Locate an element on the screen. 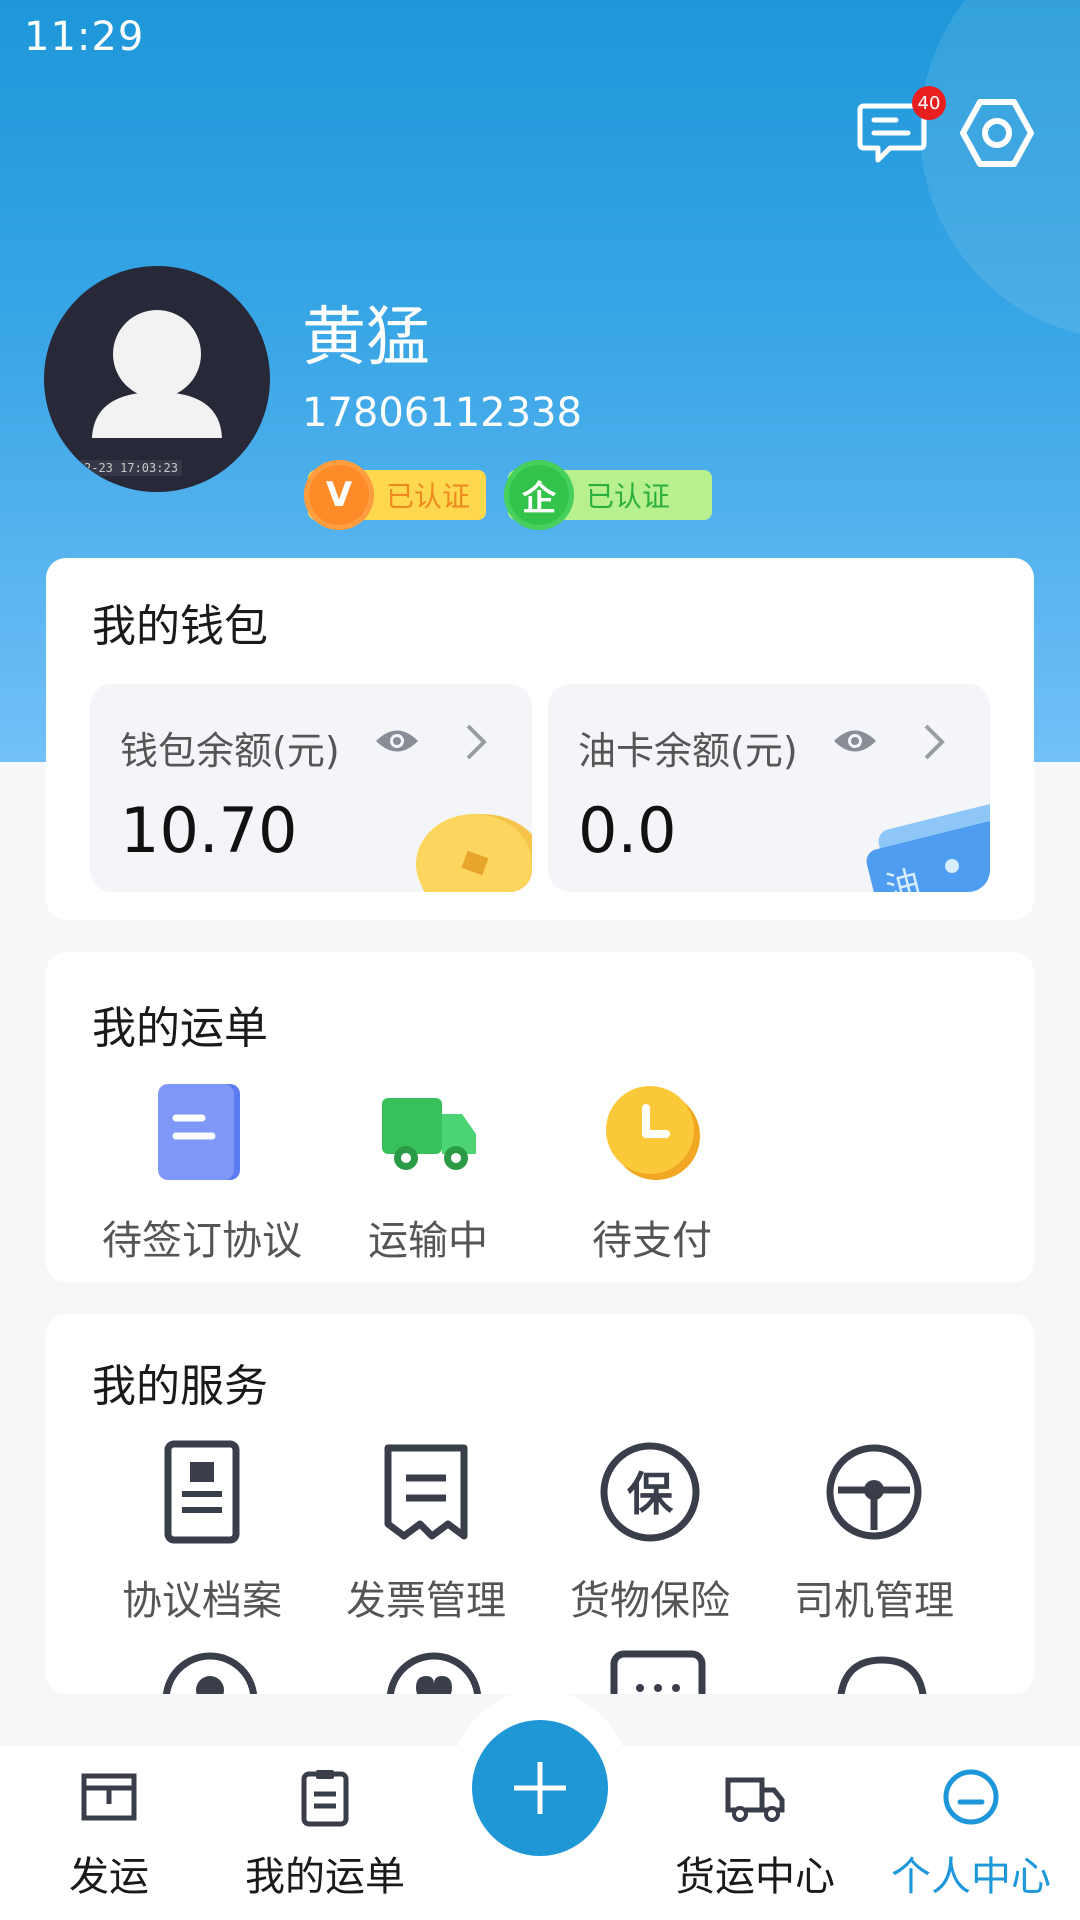 The height and width of the screenshot is (1920, 1080). fuel-card-balance-box: 油卡余额(元) 0.0 油 is located at coordinates (769, 788).